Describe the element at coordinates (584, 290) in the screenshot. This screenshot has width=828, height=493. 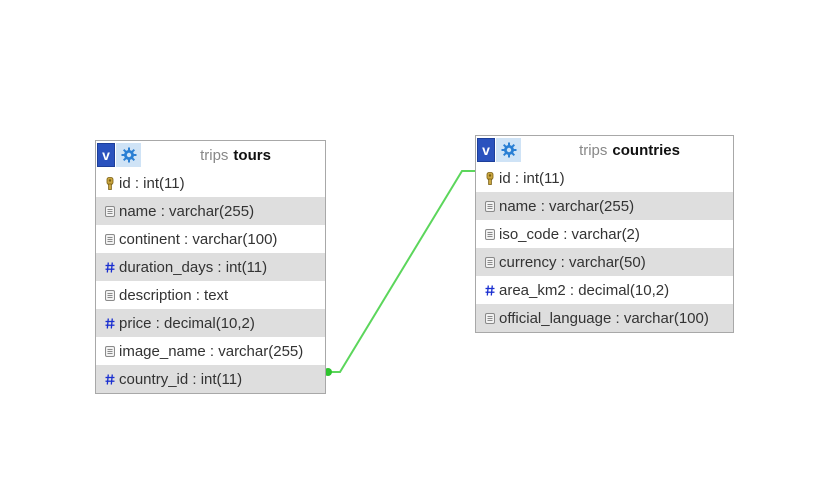
I see `column-label: area_km2 : decimal(10,2)` at that location.